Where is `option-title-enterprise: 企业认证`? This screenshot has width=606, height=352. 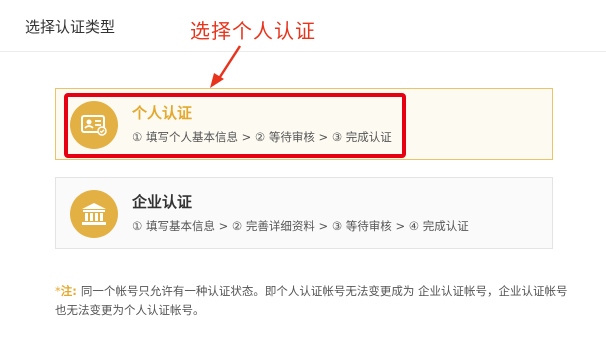 option-title-enterprise: 企业认证 is located at coordinates (162, 202).